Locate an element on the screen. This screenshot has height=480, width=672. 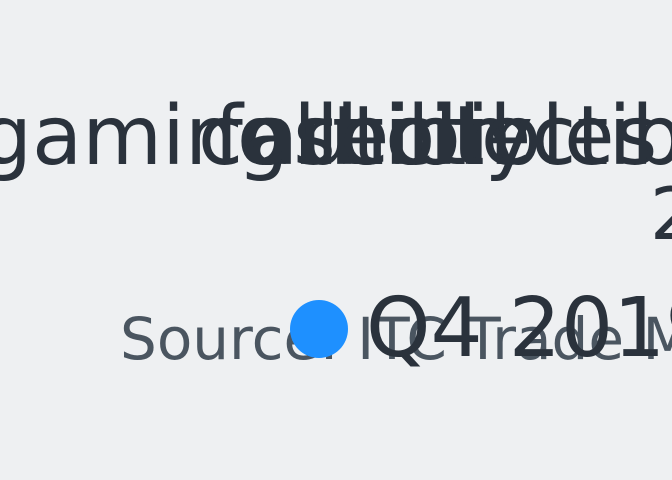
category-label-collectibles-2: collectibles is located at coordinates (506, 136).